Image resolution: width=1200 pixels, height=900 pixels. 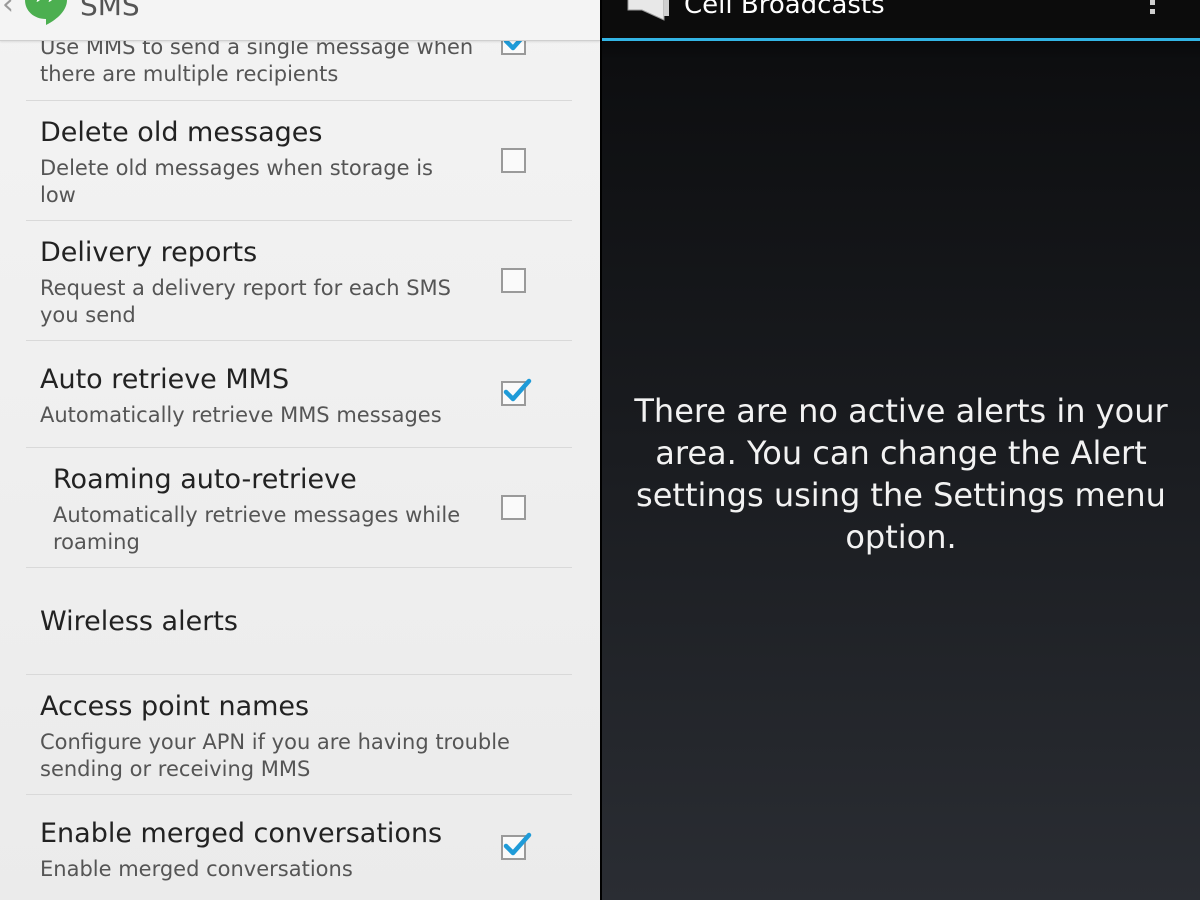 I want to click on sms-action-bar: ‹ SMS, so click(x=300, y=20).